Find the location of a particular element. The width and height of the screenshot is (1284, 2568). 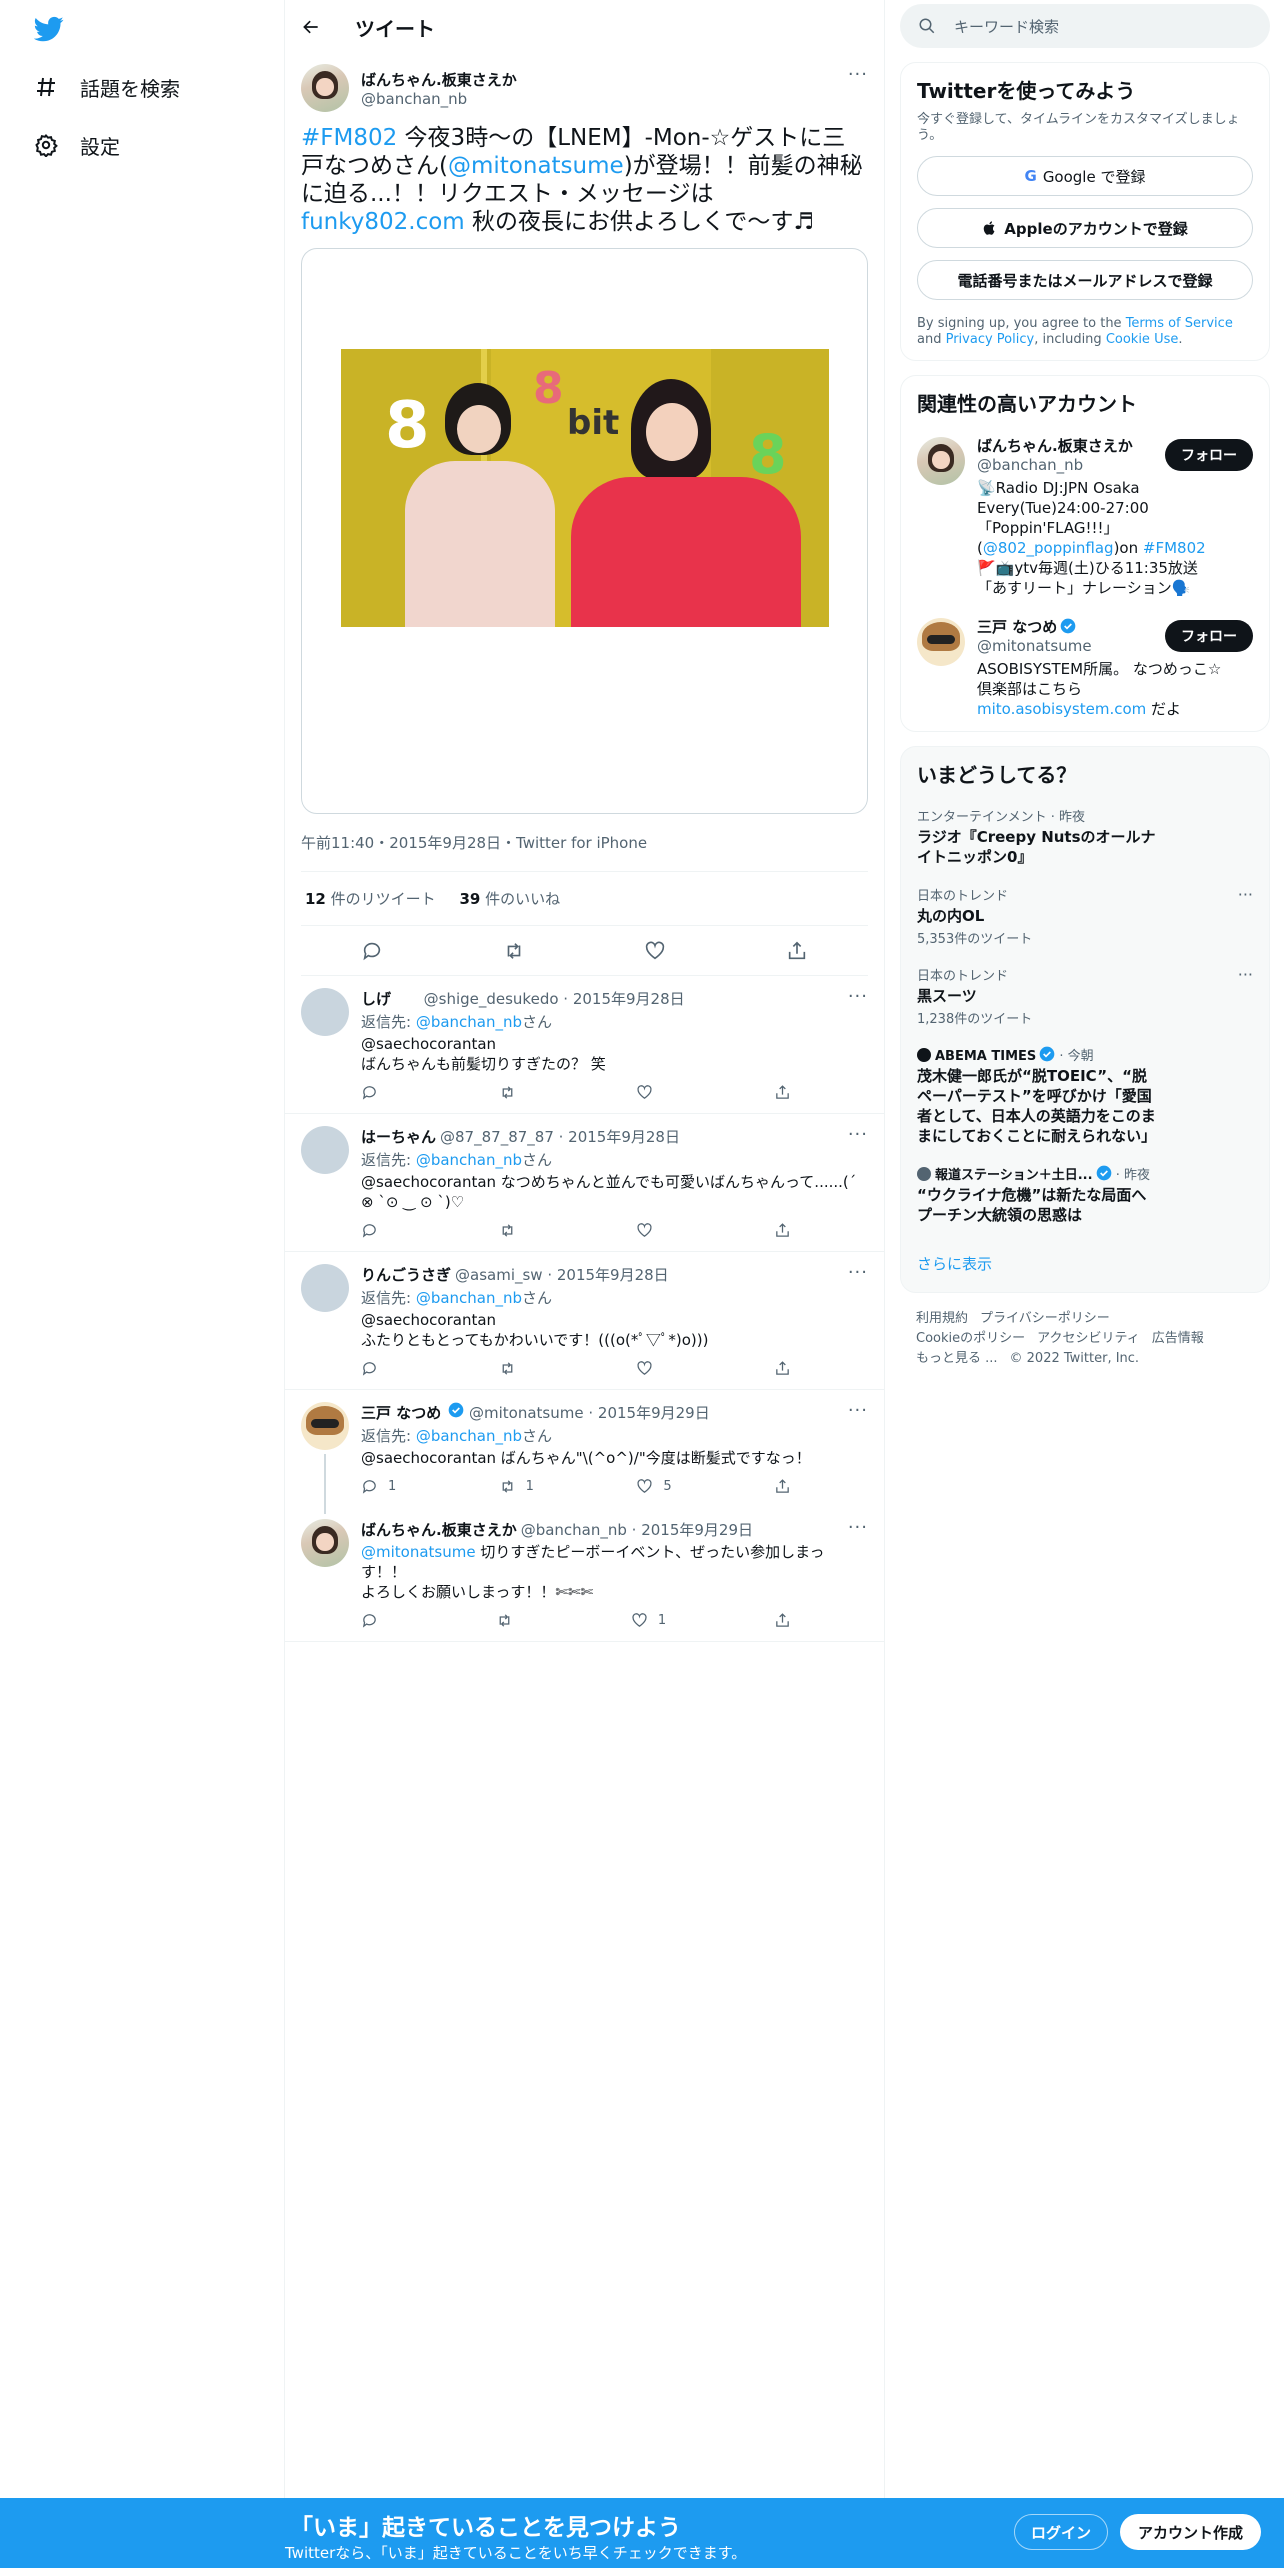

reply-handle: @asami_sw · 2015年9月28日 is located at coordinates (562, 1274).